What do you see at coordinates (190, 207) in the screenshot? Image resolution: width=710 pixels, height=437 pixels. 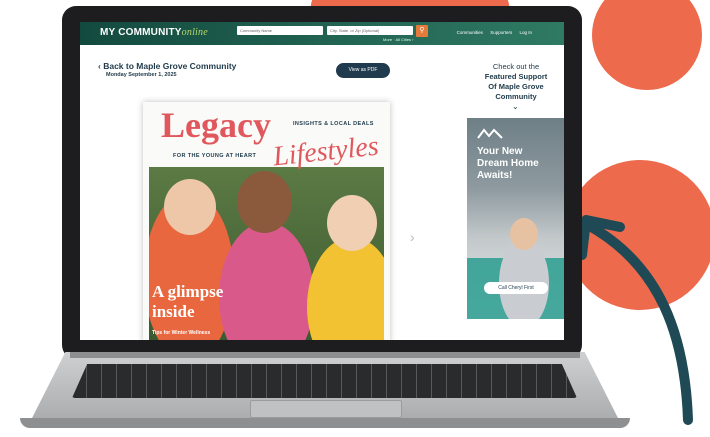 I see `person-left-face` at bounding box center [190, 207].